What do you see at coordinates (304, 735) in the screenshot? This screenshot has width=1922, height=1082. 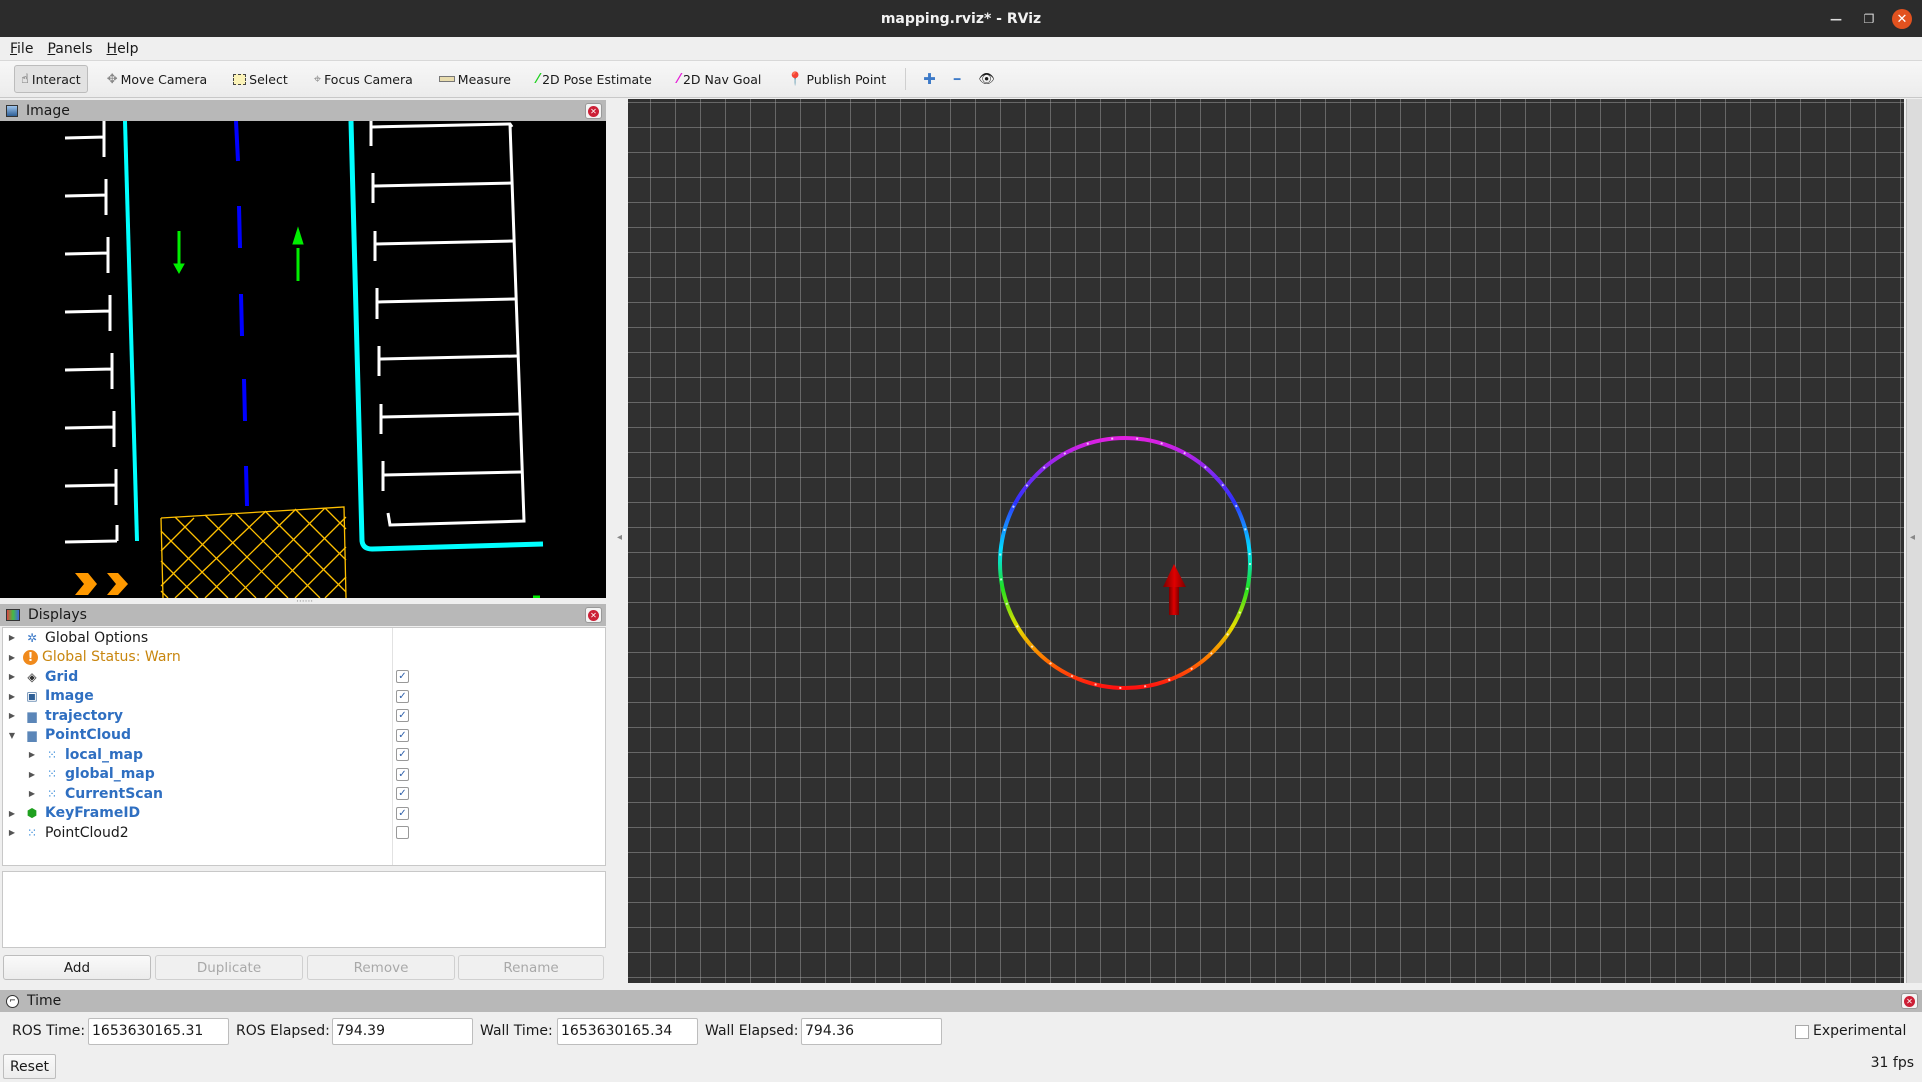 I see `display-item-pointcloud: ▼ ▆ PointCloud ✓` at bounding box center [304, 735].